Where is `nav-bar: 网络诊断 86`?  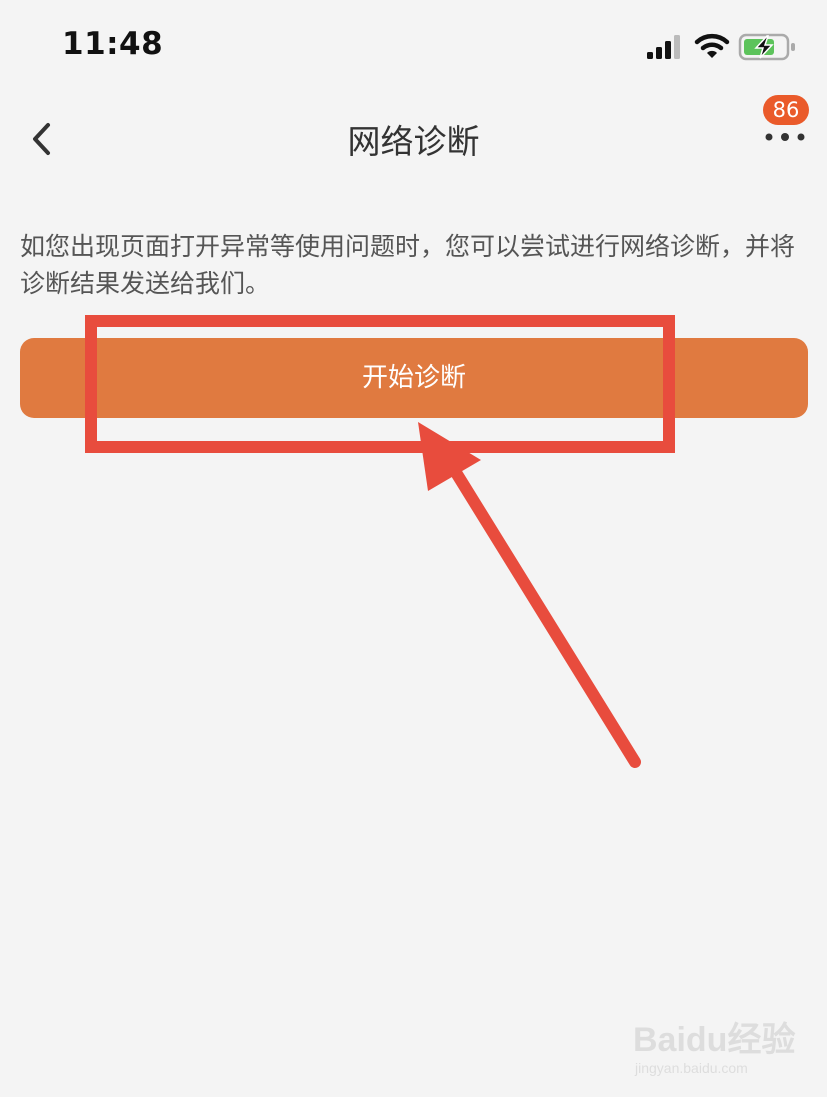 nav-bar: 网络诊断 86 is located at coordinates (413, 140).